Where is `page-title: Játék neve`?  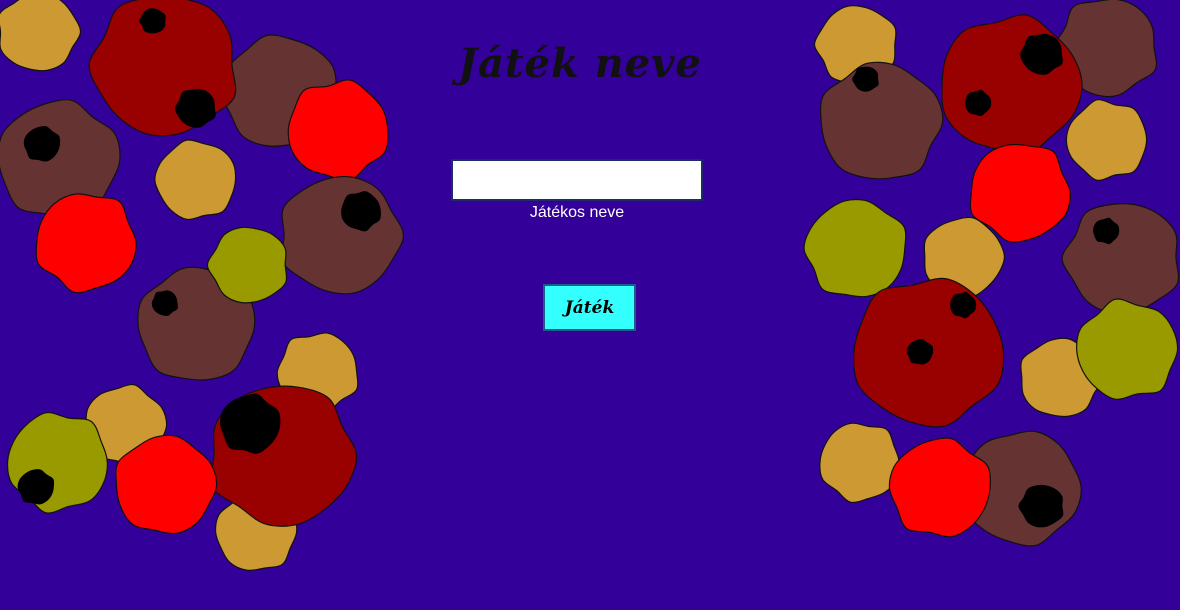
page-title: Játék neve is located at coordinates (580, 63).